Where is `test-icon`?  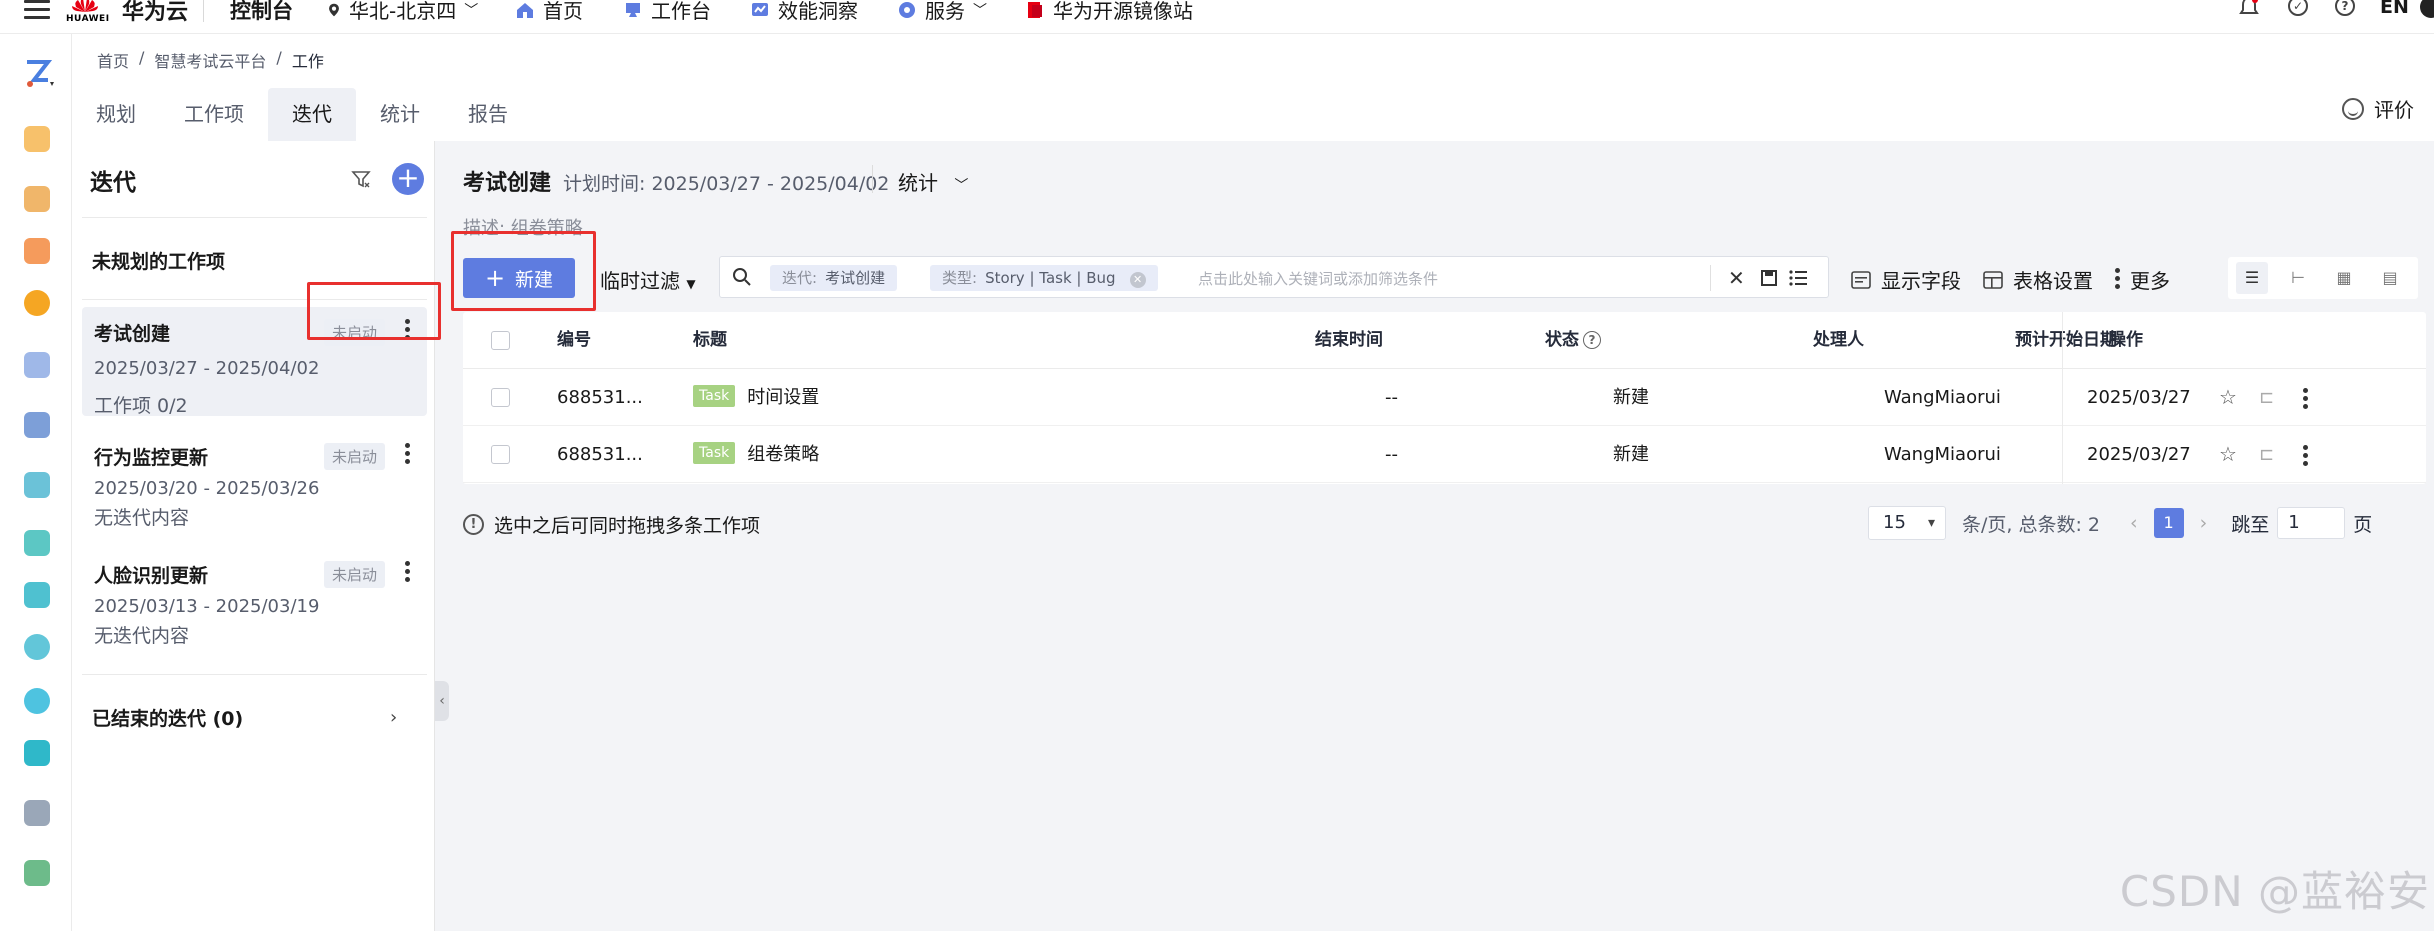
test-icon is located at coordinates (37, 595).